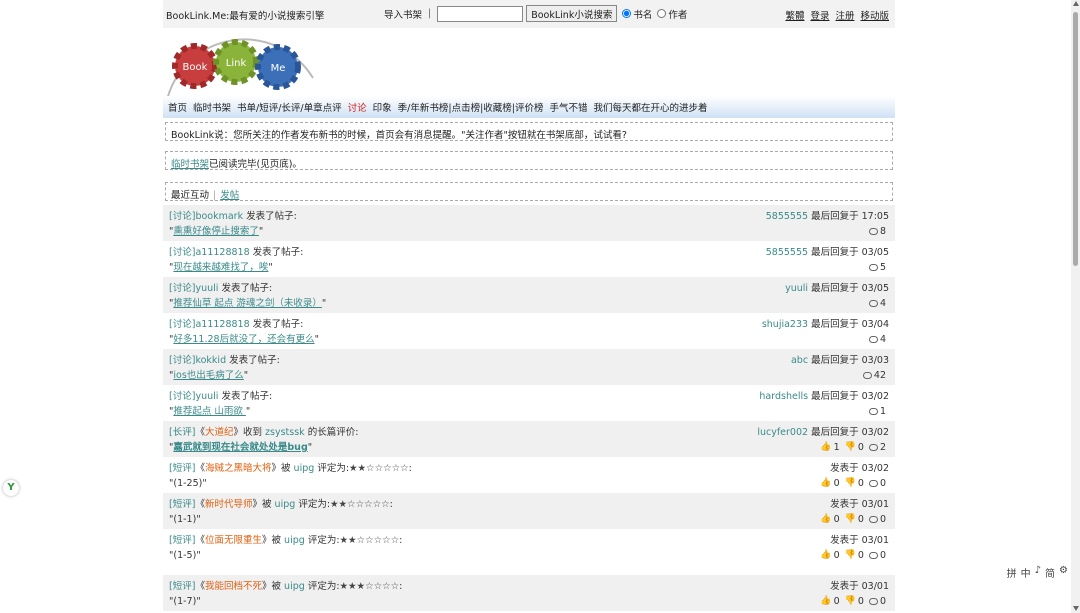 Image resolution: width=1080 pixels, height=613 pixels. I want to click on post-title-link: 好多11.28后就没了，还会有更么, so click(243, 339).